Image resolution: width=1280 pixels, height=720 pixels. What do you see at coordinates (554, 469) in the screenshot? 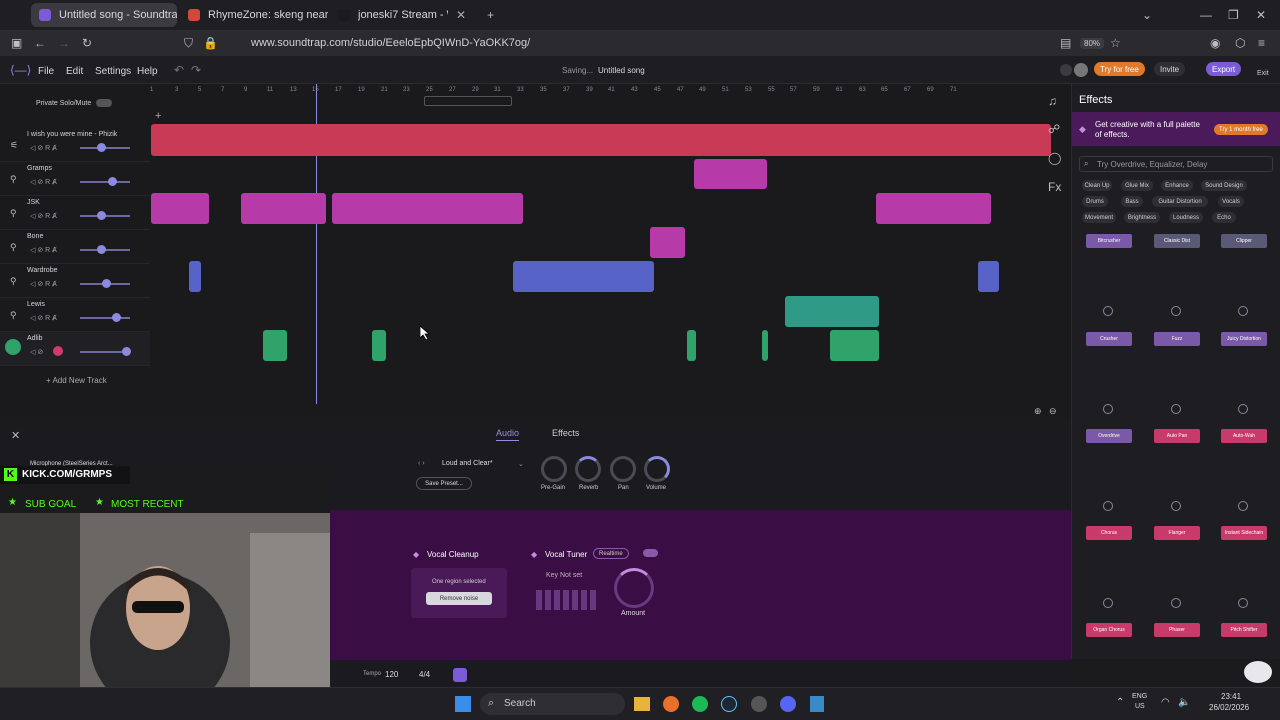
I see `pre-gain-knob` at bounding box center [554, 469].